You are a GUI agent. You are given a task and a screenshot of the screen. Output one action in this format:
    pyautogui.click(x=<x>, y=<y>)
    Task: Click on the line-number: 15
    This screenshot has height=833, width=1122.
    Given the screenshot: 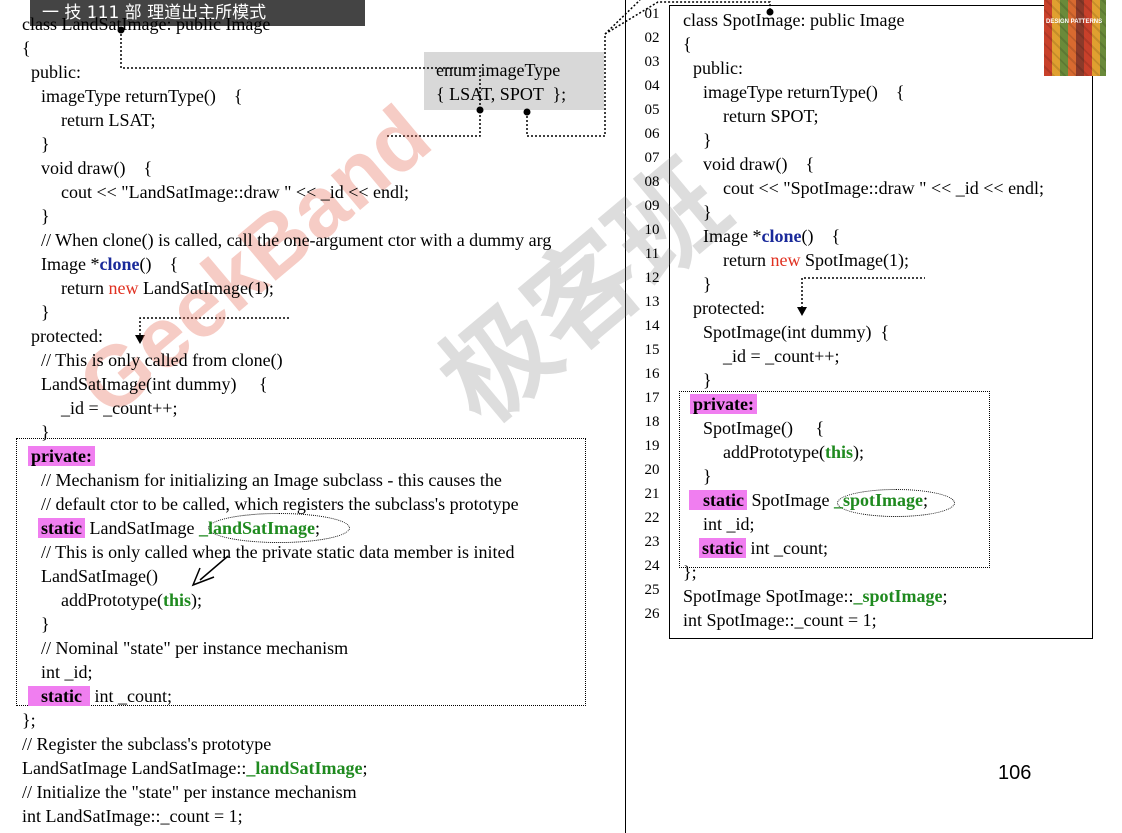 What is the action you would take?
    pyautogui.click(x=652, y=350)
    